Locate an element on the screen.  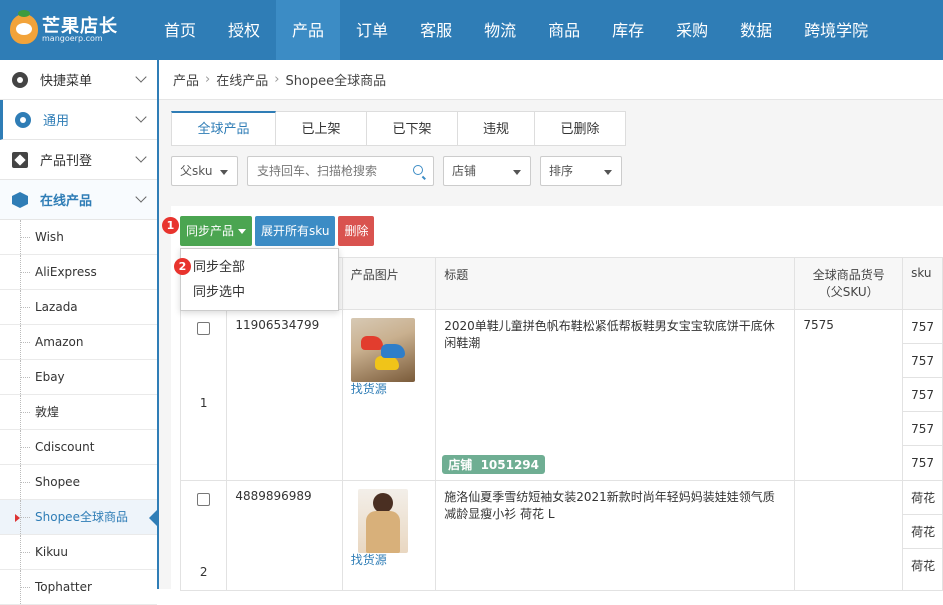
tab-deleted: 已删除 is located at coordinates (580, 128).